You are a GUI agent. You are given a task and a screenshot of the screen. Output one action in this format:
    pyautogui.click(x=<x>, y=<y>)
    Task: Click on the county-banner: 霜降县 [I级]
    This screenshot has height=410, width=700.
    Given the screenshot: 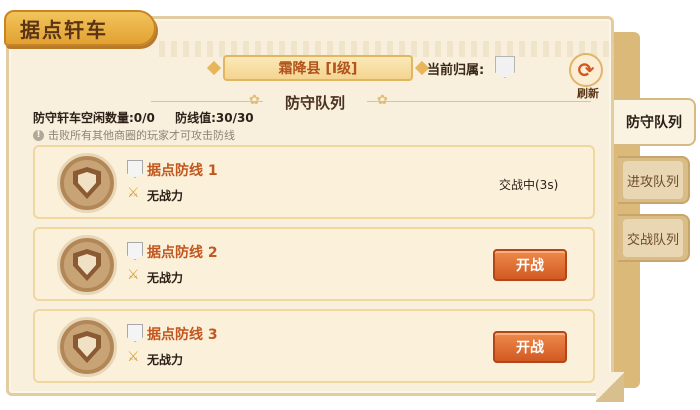 What is the action you would take?
    pyautogui.click(x=318, y=68)
    